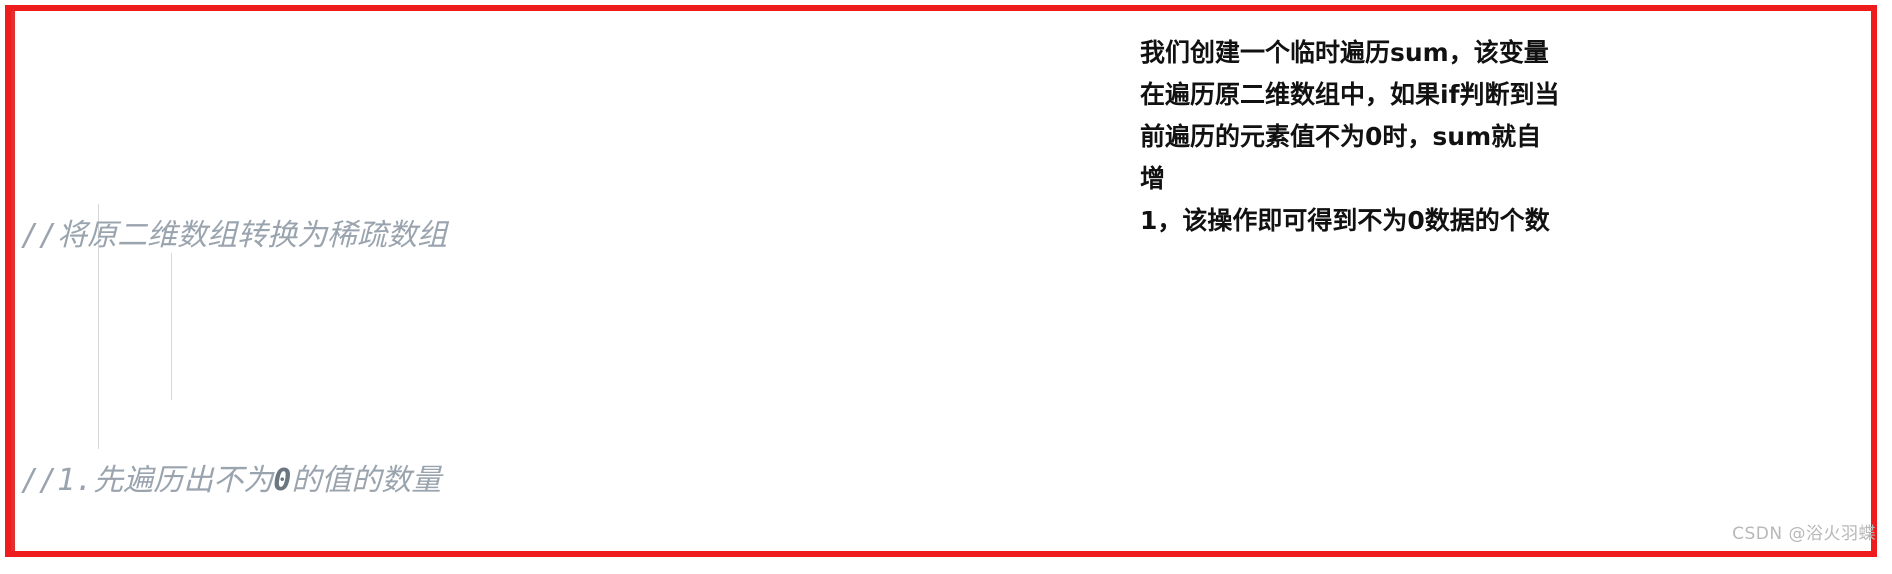 This screenshot has height=574, width=1892. I want to click on comment-tail: 的值的数量, so click(366, 480).